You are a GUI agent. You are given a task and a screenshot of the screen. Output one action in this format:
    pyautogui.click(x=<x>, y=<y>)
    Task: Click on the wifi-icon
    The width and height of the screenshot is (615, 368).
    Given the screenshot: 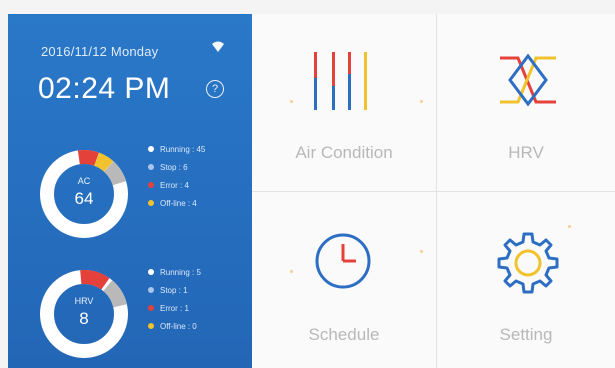 What is the action you would take?
    pyautogui.click(x=218, y=46)
    